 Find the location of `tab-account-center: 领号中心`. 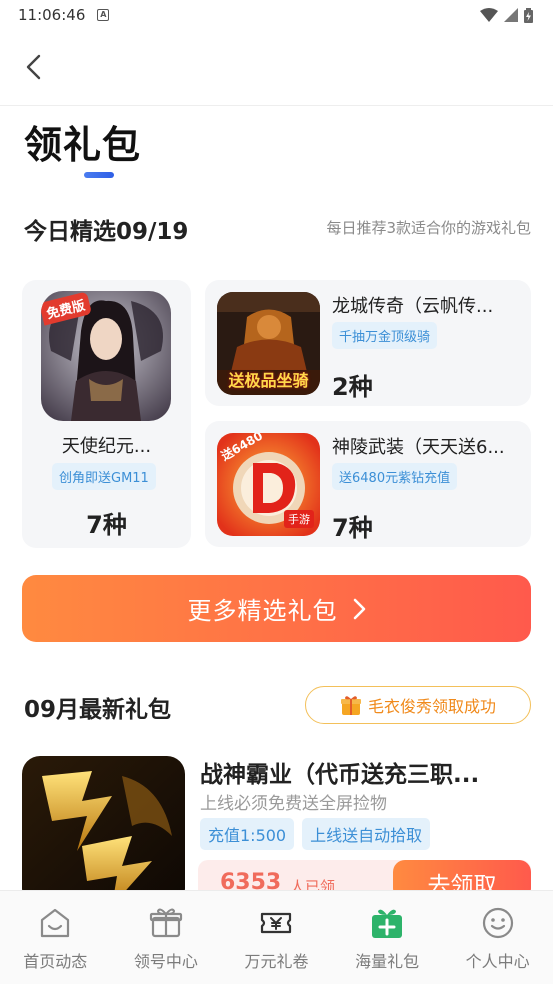

tab-account-center: 领号中心 is located at coordinates (166, 937).